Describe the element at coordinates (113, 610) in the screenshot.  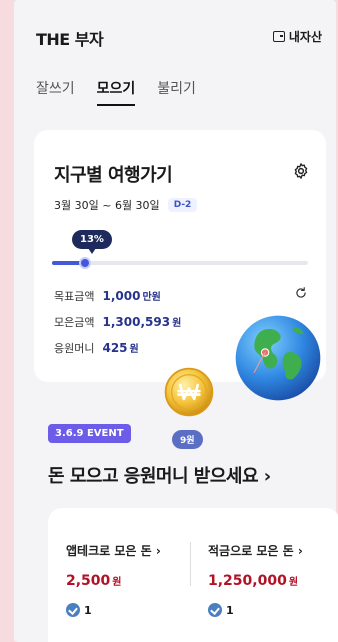
I see `apptech-count: 1` at that location.